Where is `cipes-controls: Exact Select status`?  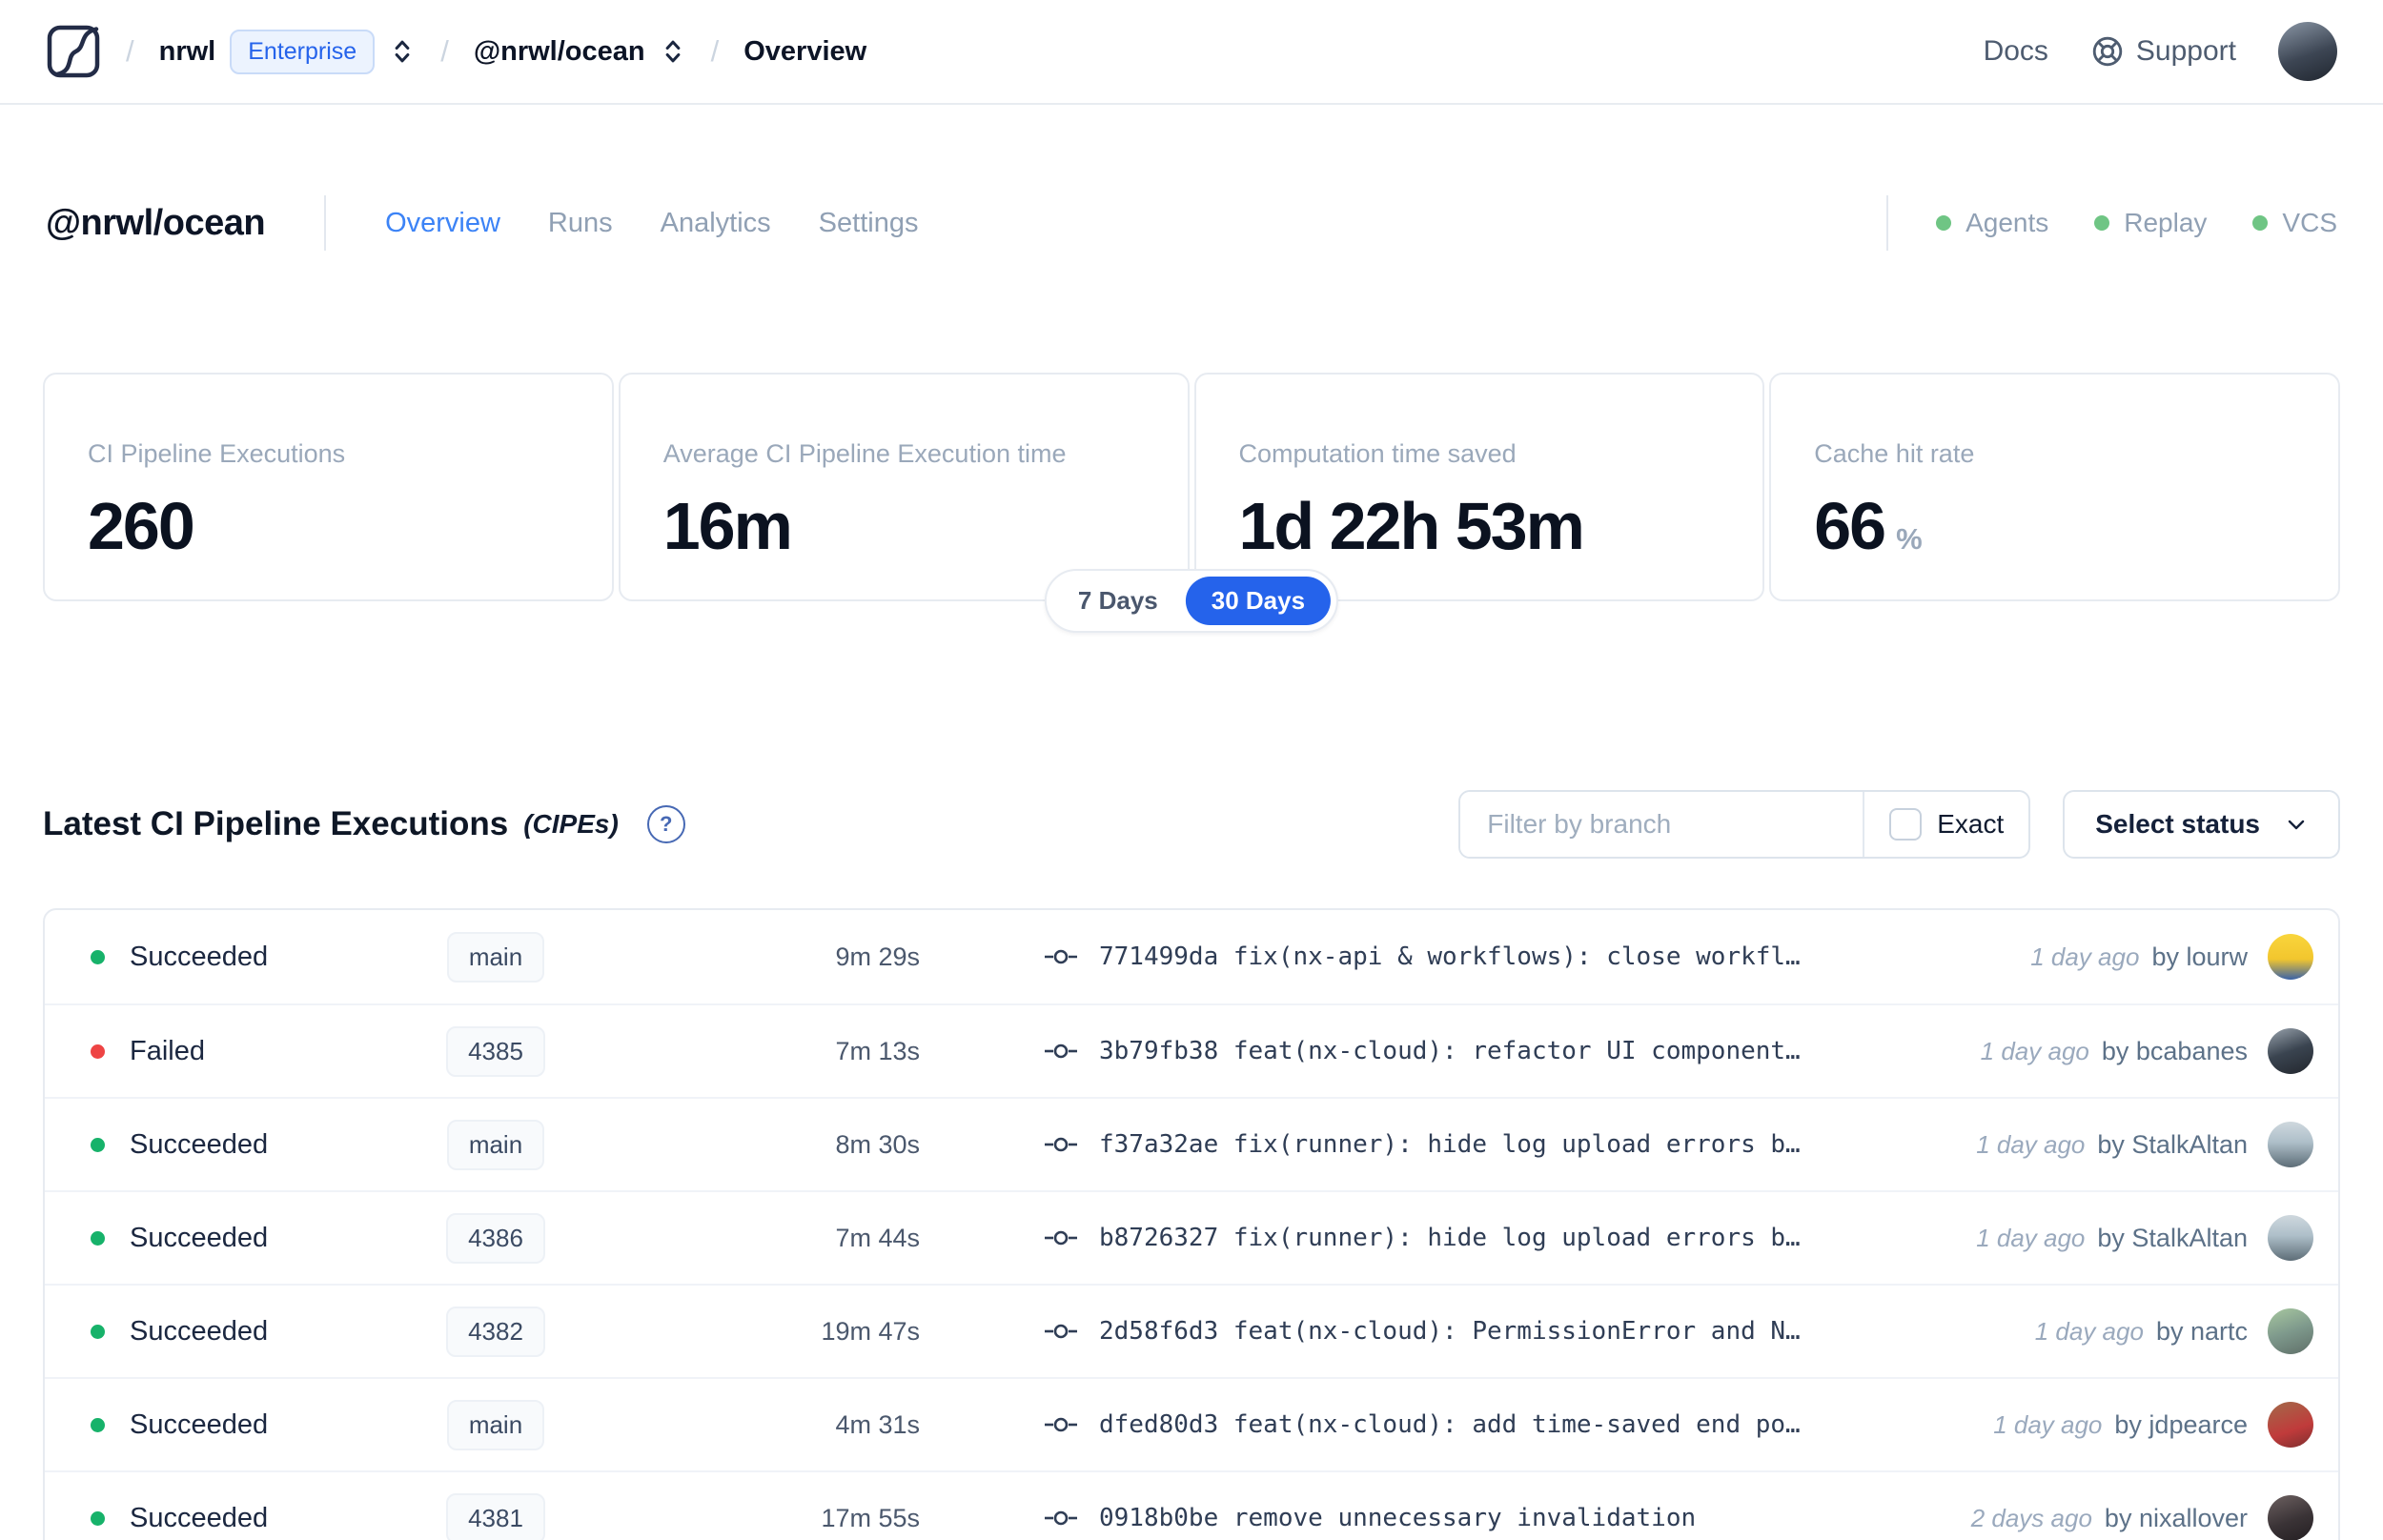
cipes-controls: Exact Select status is located at coordinates (1899, 824).